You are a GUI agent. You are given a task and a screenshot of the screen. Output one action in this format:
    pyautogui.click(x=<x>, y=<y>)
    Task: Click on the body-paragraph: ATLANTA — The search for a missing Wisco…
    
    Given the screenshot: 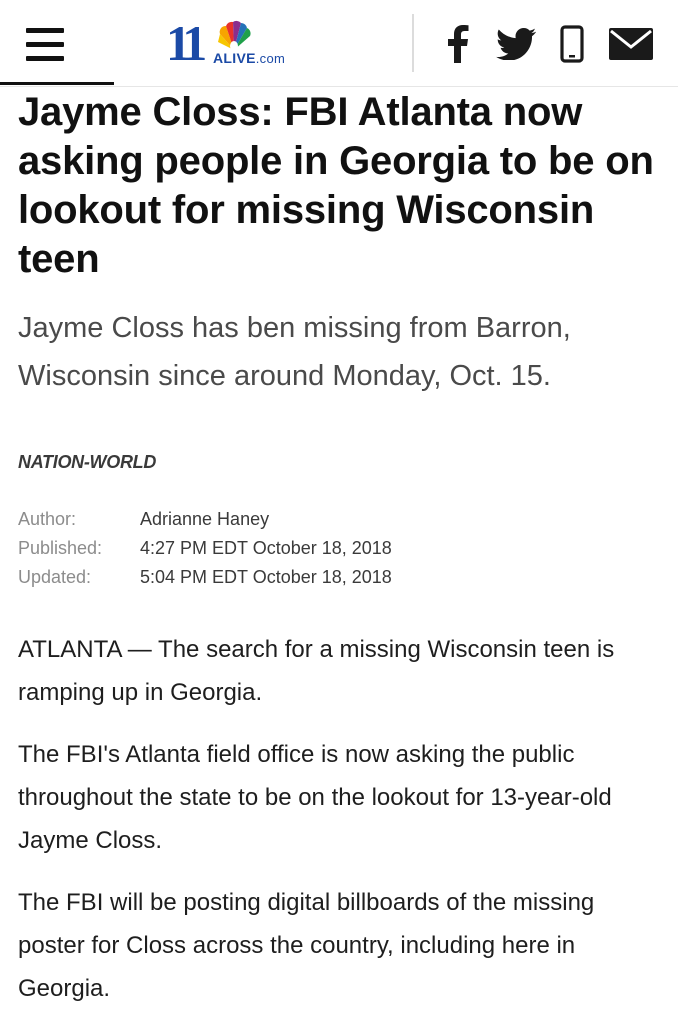 What is the action you would take?
    pyautogui.click(x=316, y=671)
    